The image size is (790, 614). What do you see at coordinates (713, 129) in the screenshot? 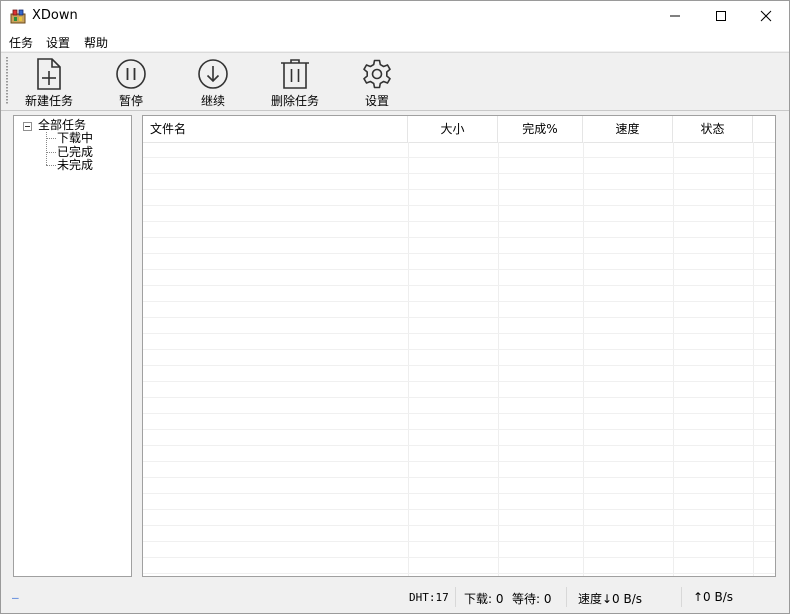
I see `column-header-status: 状态` at bounding box center [713, 129].